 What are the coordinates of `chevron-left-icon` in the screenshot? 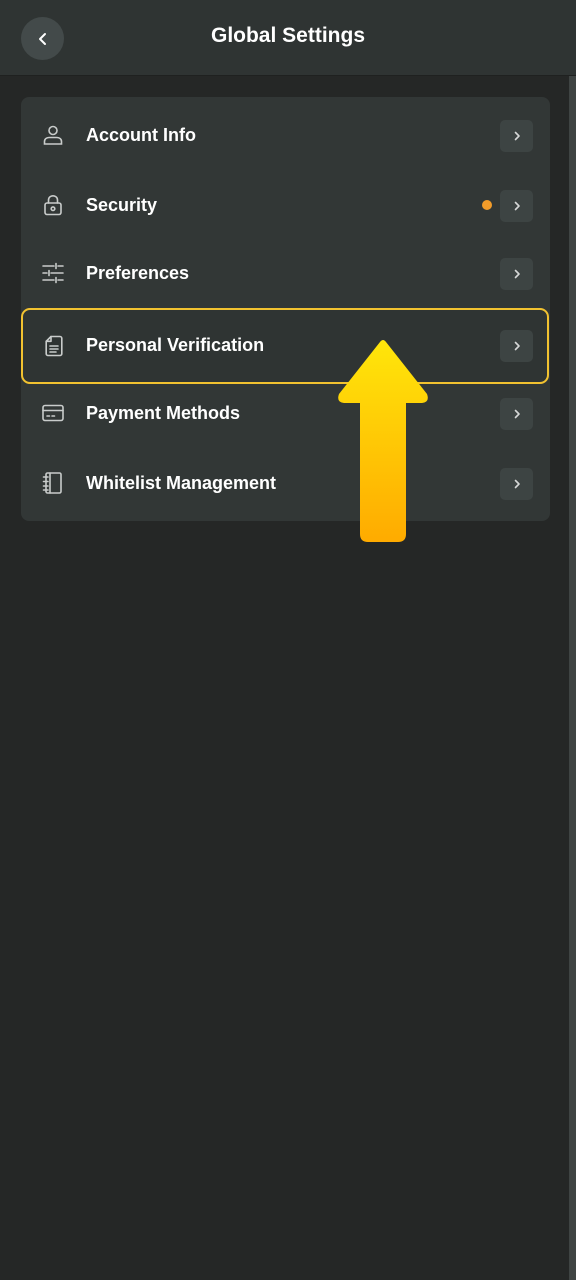 It's located at (43, 39).